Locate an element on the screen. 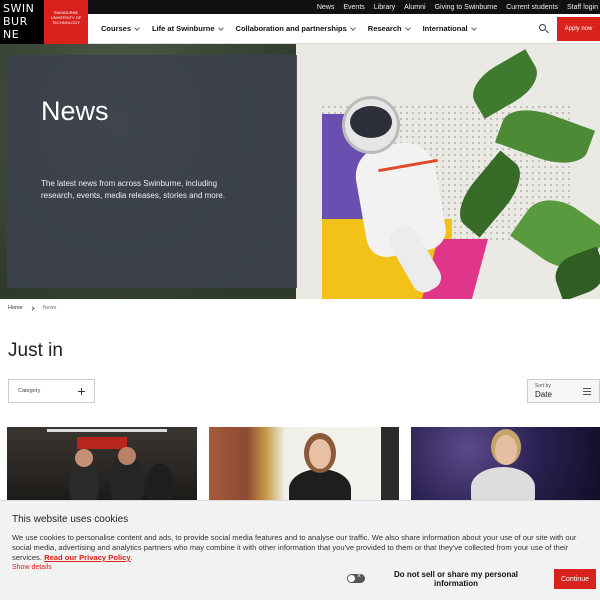 The height and width of the screenshot is (600, 600). close-icon: × is located at coordinates (359, 576).